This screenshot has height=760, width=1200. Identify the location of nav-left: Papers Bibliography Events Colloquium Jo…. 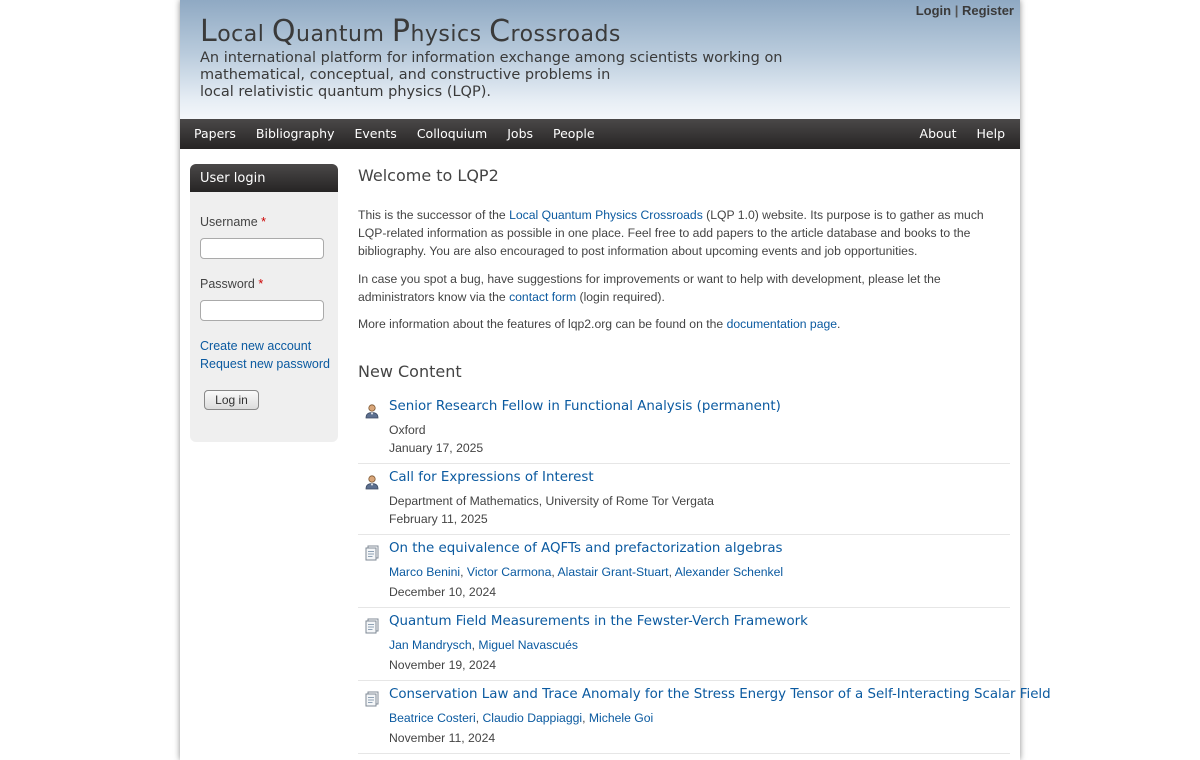
(394, 134).